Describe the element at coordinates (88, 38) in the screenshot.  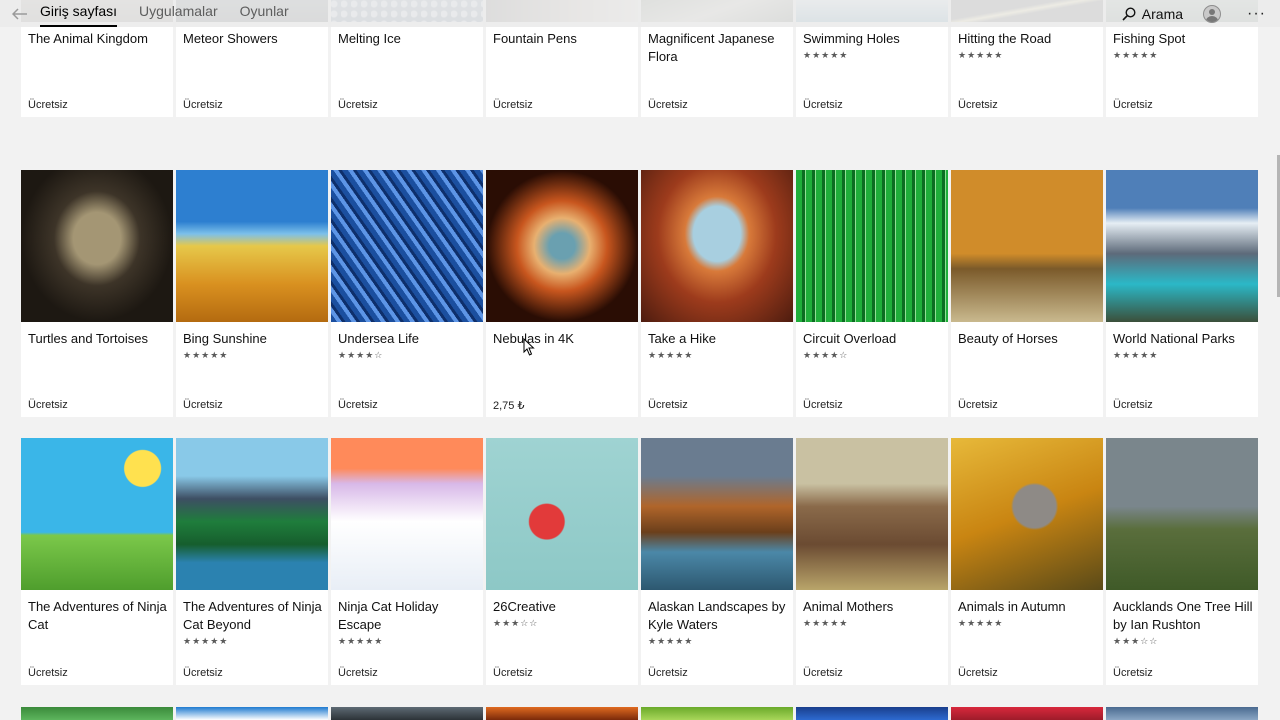
I see `card-title: The Animal Kingdom` at that location.